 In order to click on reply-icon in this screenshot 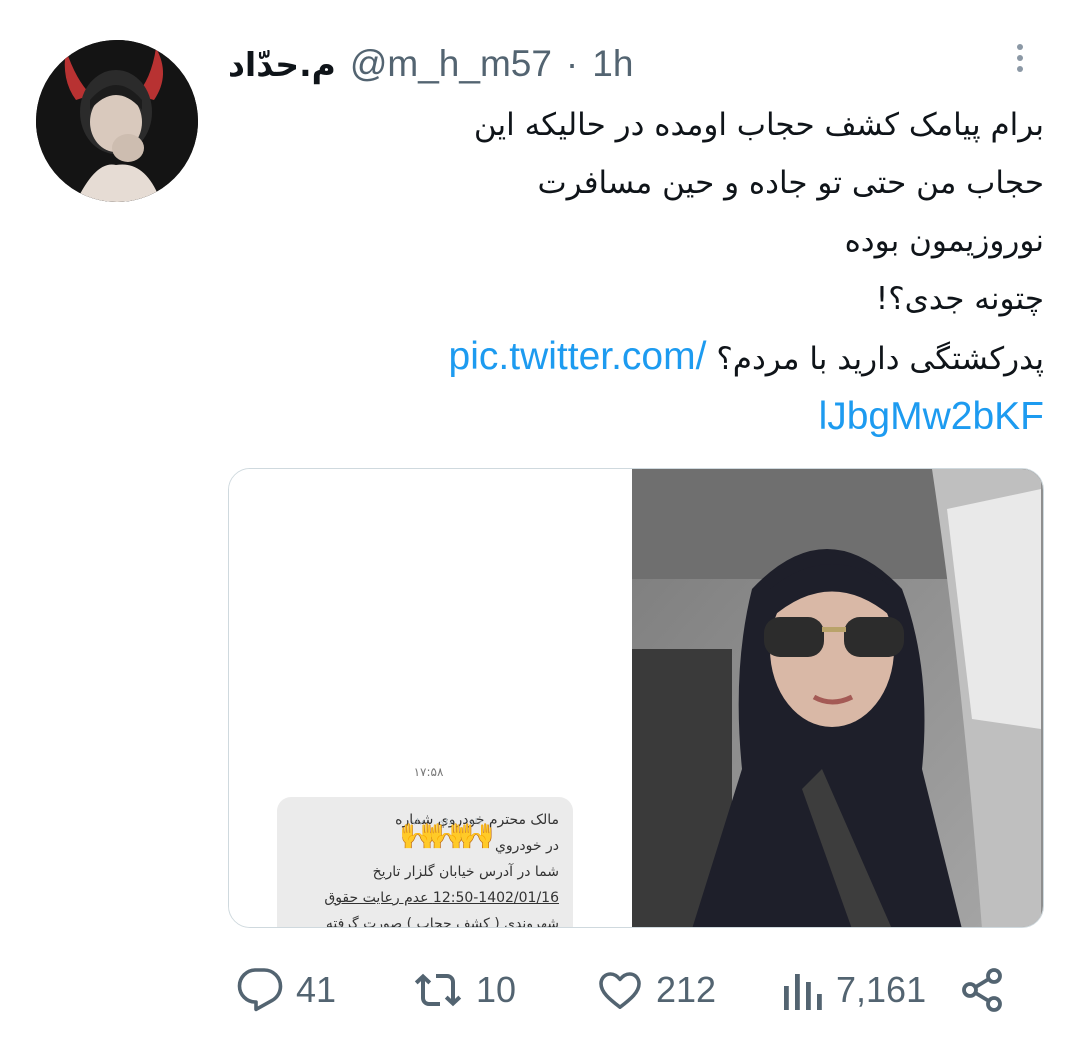, I will do `click(260, 990)`.